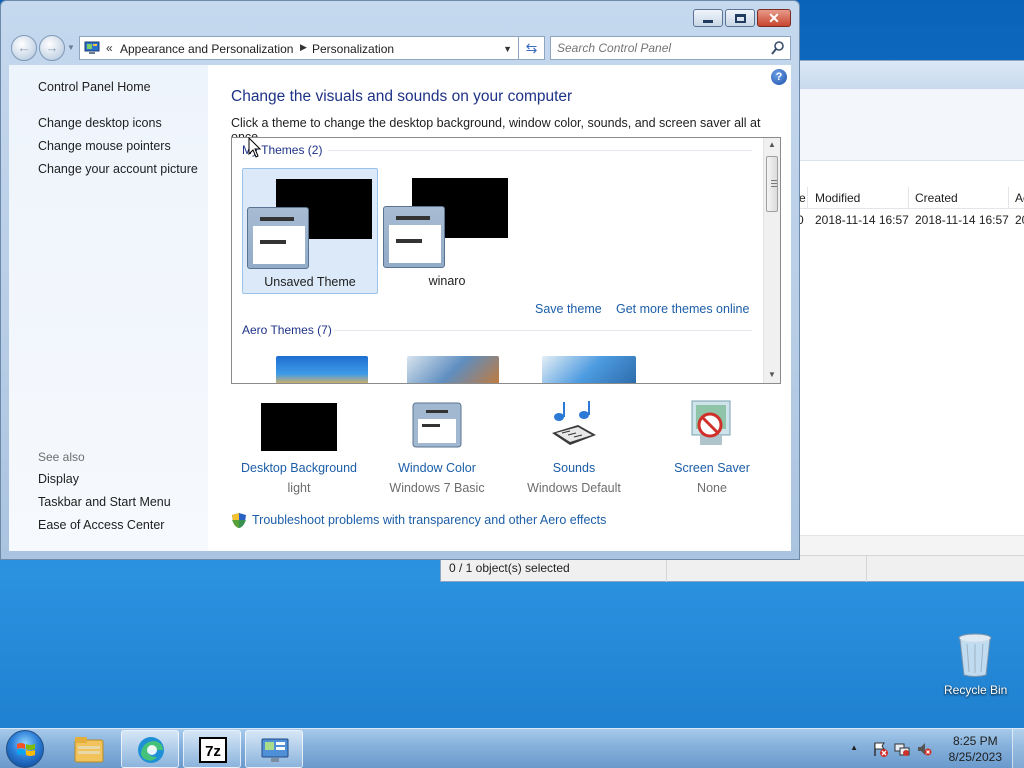 This screenshot has height=768, width=1024. Describe the element at coordinates (239, 520) in the screenshot. I see `shield-icon` at that location.